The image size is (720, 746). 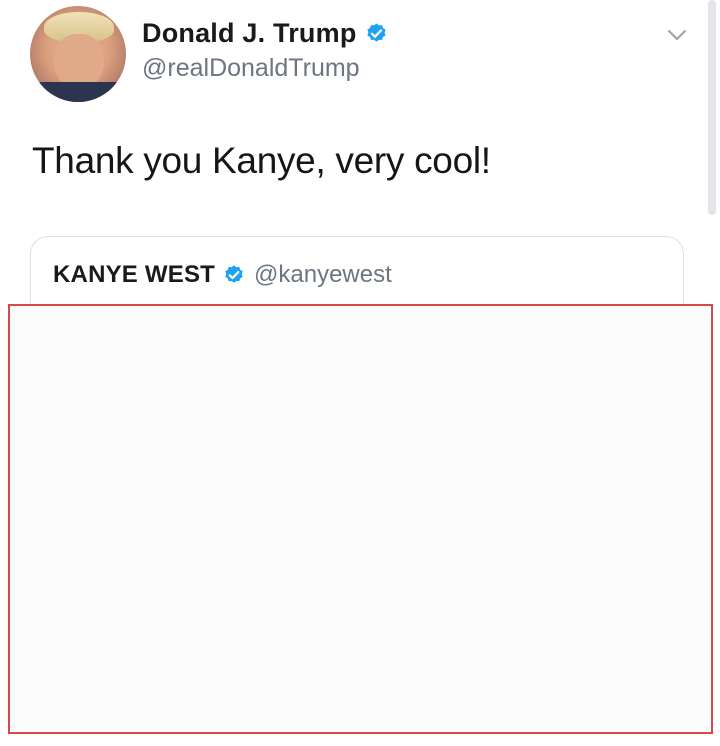 I want to click on author-name-row: Donald J. Trump, so click(x=265, y=33).